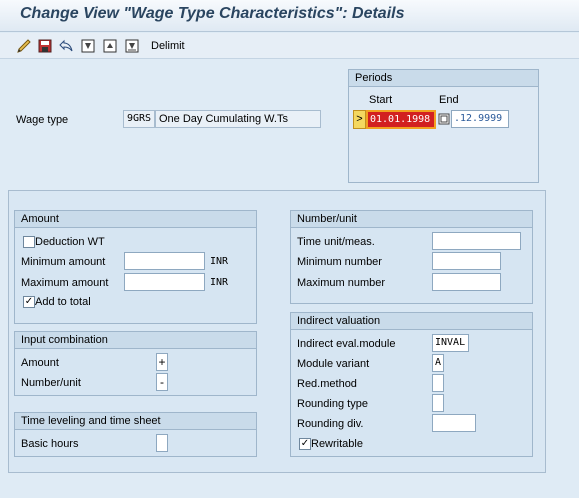  I want to click on basic-hours-field, so click(162, 443).